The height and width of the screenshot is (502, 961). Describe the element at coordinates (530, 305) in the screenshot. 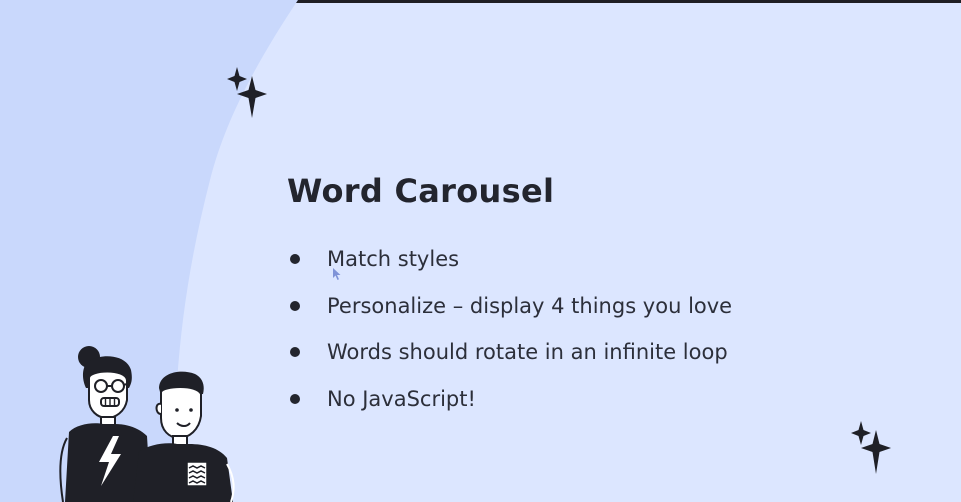

I see `bullet-text: Personalize – display 4 things you love` at that location.